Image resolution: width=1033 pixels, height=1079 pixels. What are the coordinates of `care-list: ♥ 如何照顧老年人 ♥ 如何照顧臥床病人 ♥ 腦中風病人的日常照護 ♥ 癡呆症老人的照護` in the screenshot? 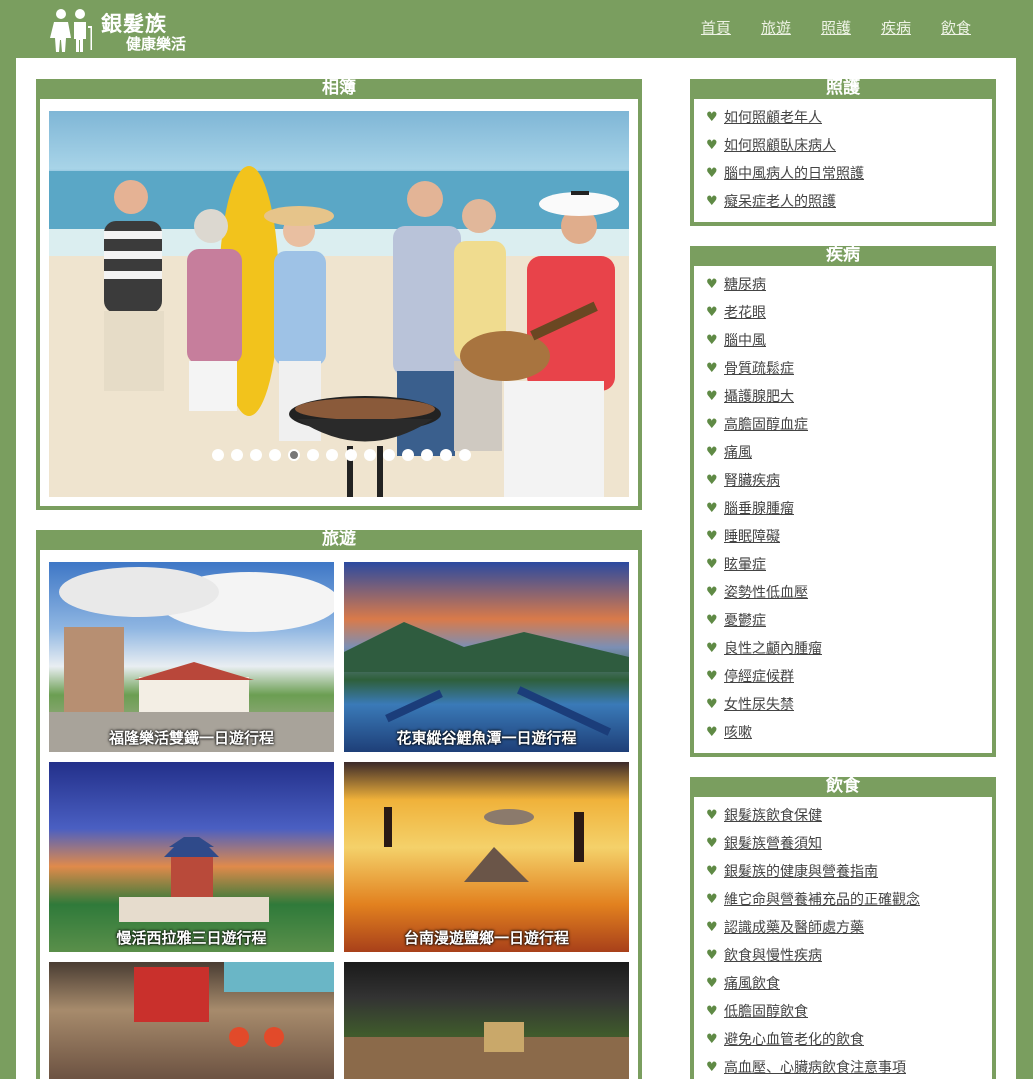 It's located at (843, 157).